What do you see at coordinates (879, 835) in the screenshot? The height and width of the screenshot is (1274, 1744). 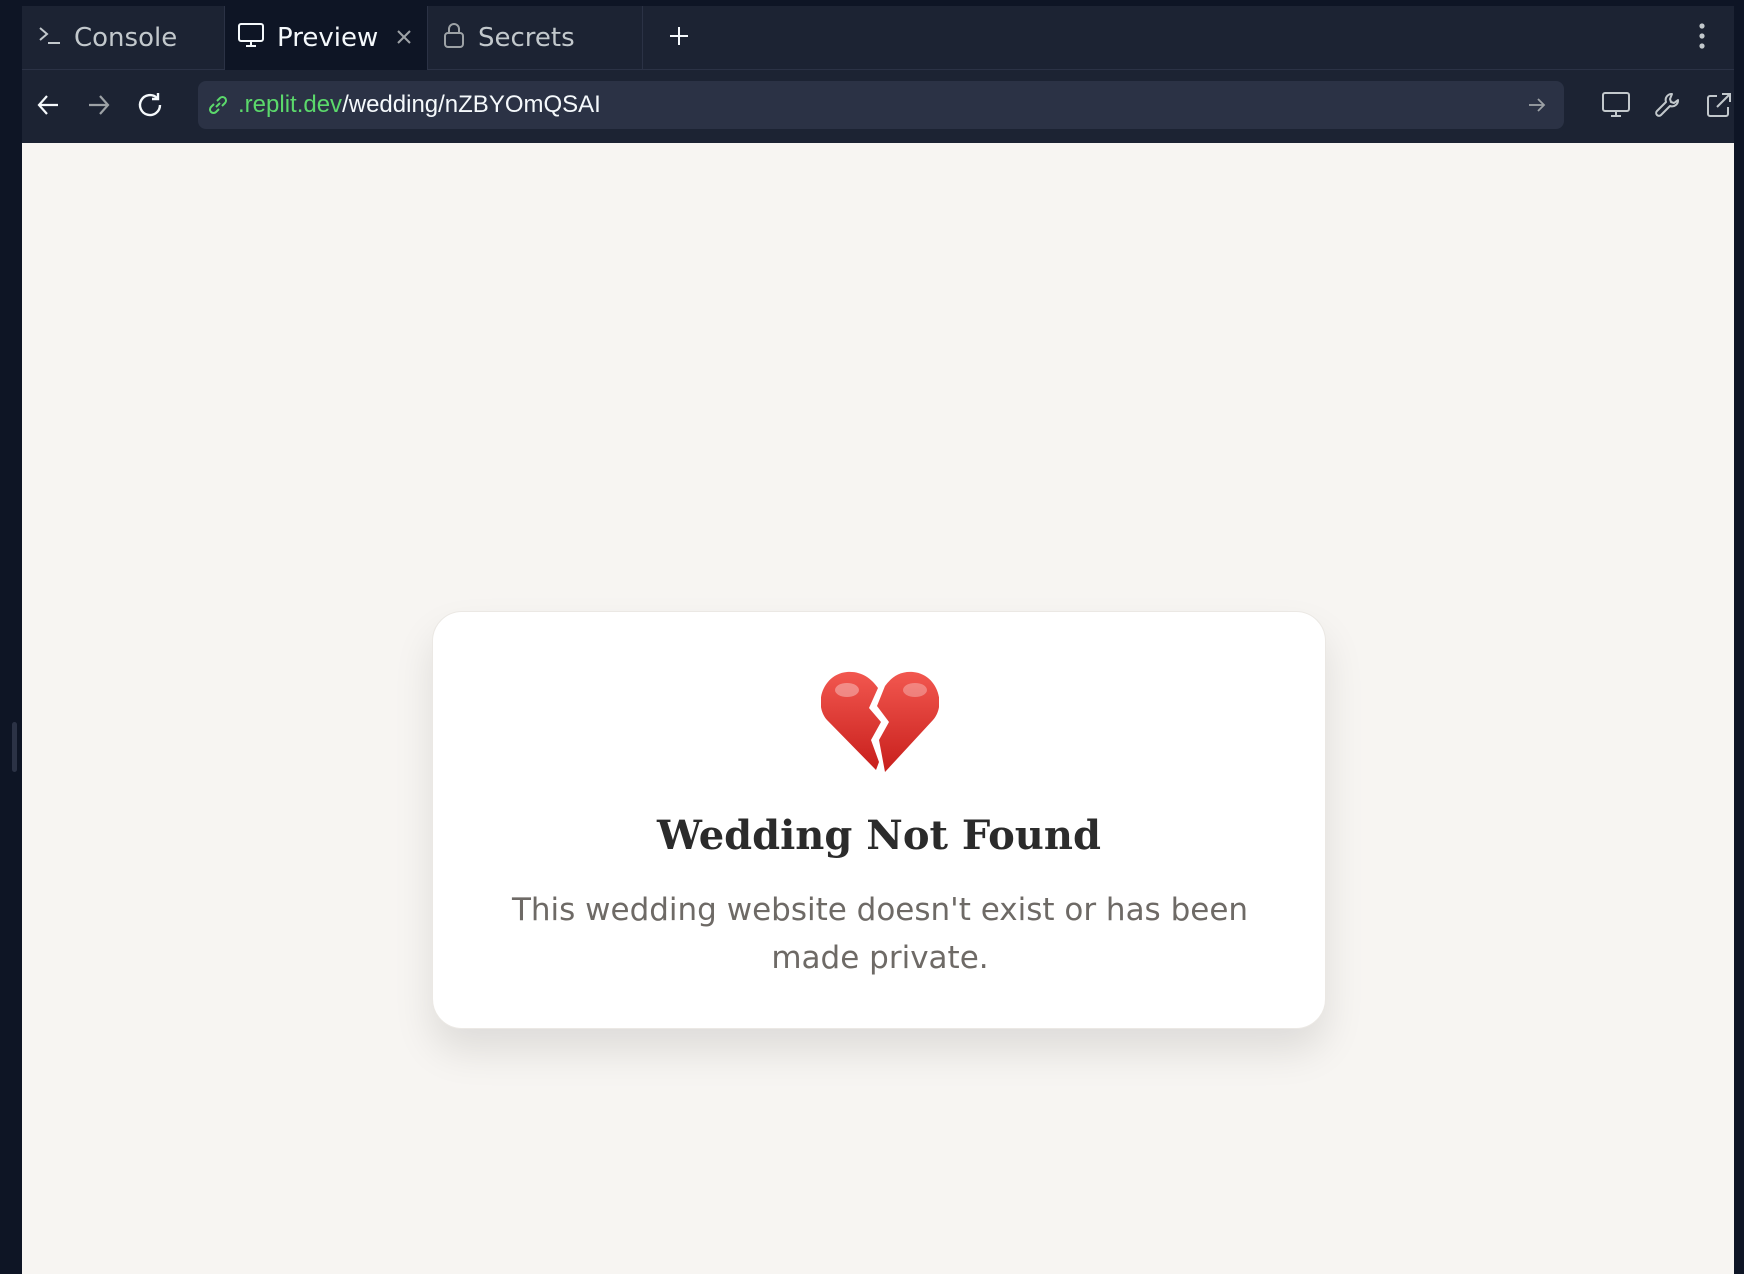 I see `page-title: Wedding Not Found` at bounding box center [879, 835].